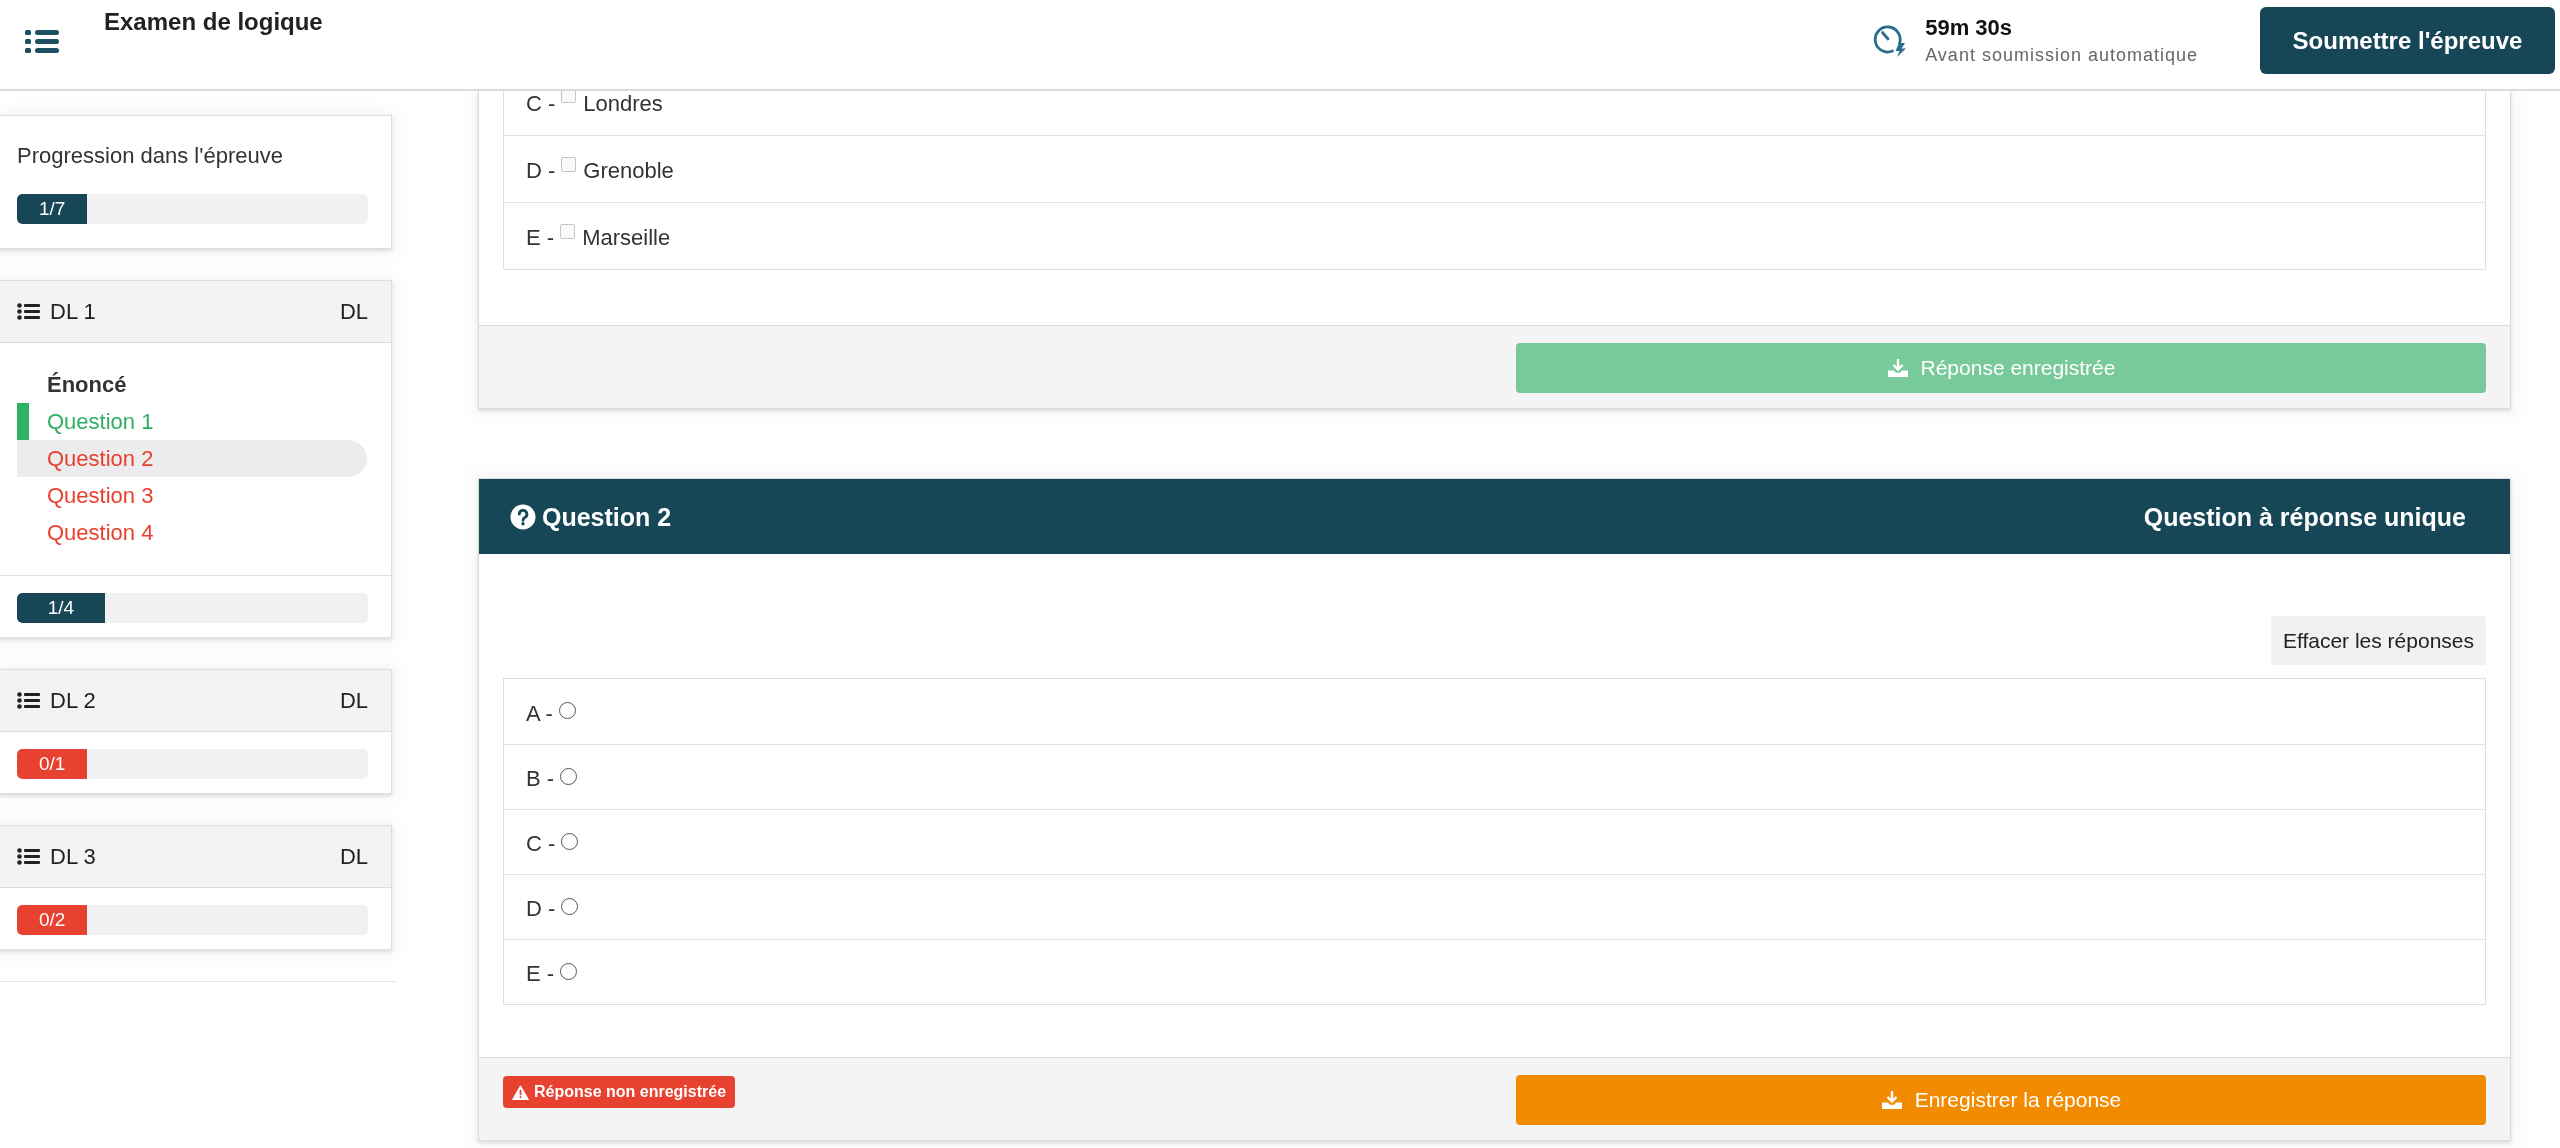 This screenshot has height=1148, width=2560. Describe the element at coordinates (523, 516) in the screenshot. I see `question-circle-icon` at that location.